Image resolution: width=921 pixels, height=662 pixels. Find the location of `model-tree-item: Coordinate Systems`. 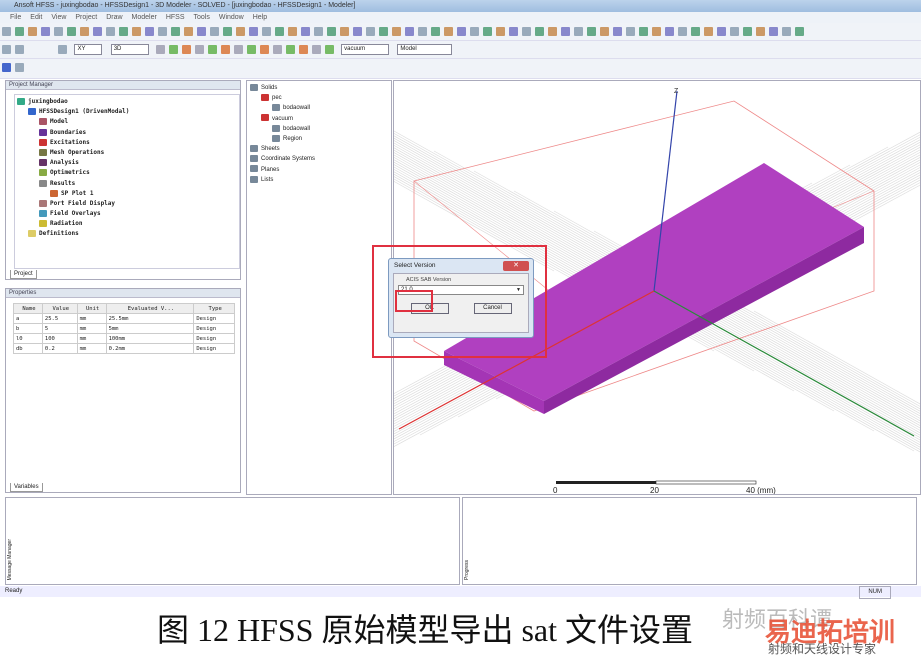

model-tree-item: Coordinate Systems is located at coordinates (320, 159).